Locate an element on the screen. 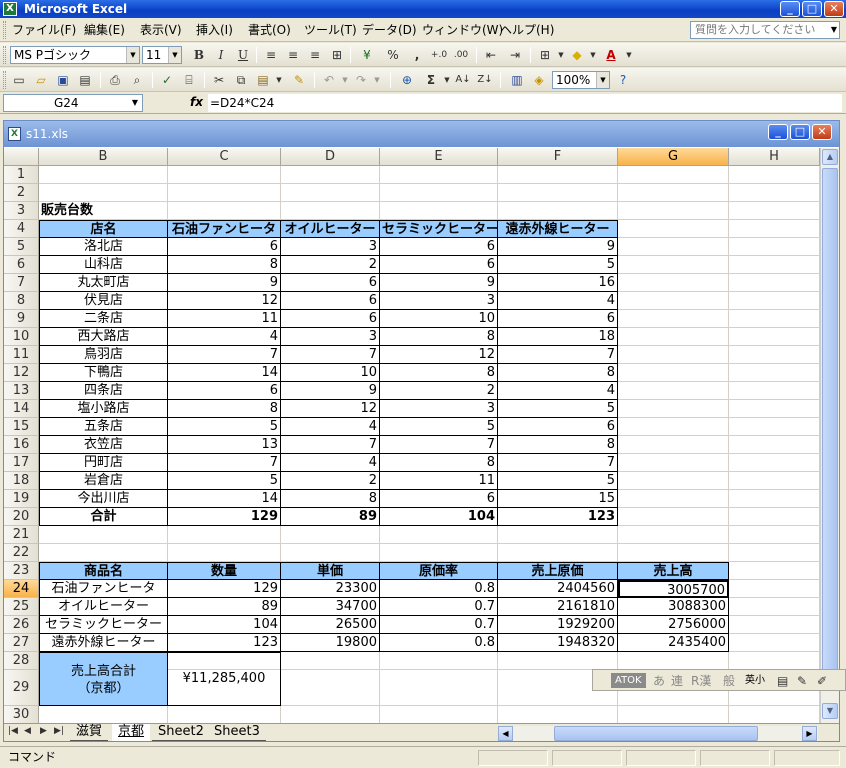 Image resolution: width=846 pixels, height=768 pixels. product-value-cell: 2435400 is located at coordinates (673, 643).